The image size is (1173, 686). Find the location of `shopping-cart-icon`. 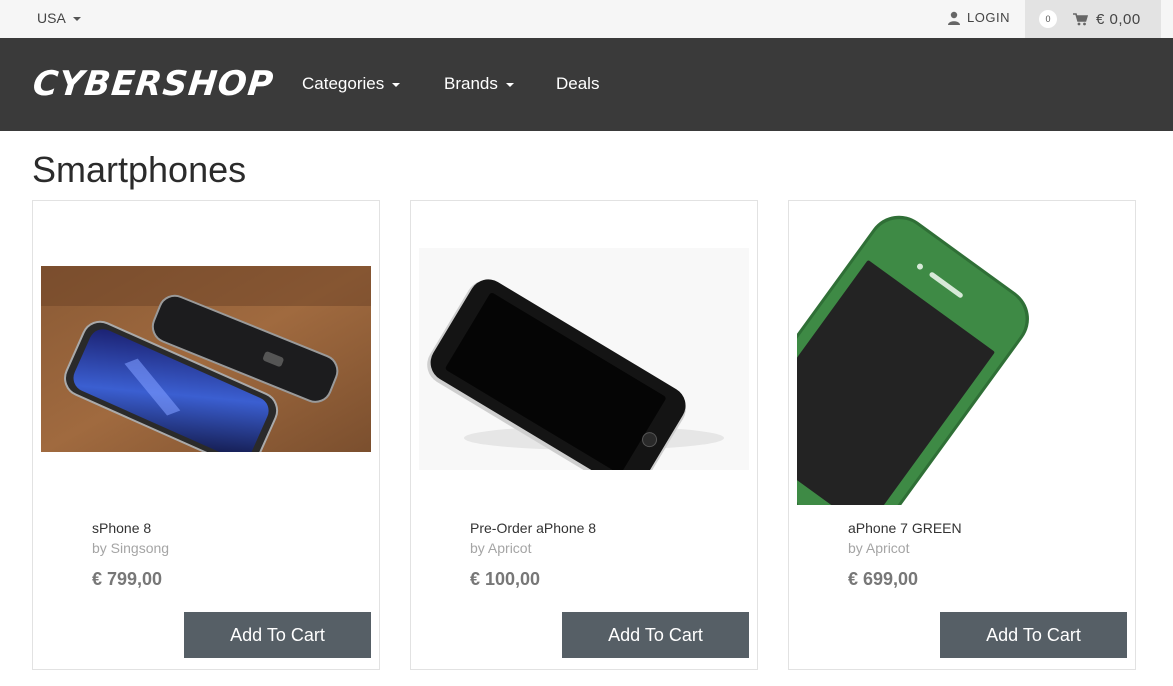

shopping-cart-icon is located at coordinates (1080, 19).